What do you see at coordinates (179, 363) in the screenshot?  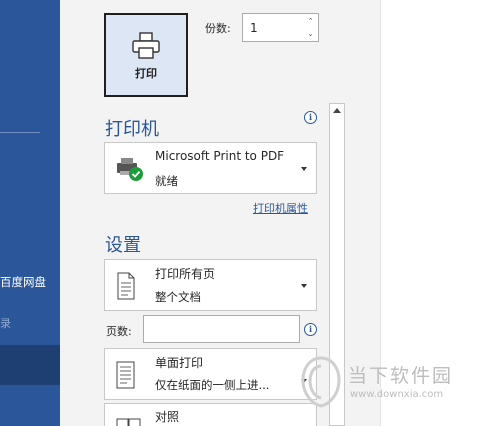 I see `sides-title: 单面打印` at bounding box center [179, 363].